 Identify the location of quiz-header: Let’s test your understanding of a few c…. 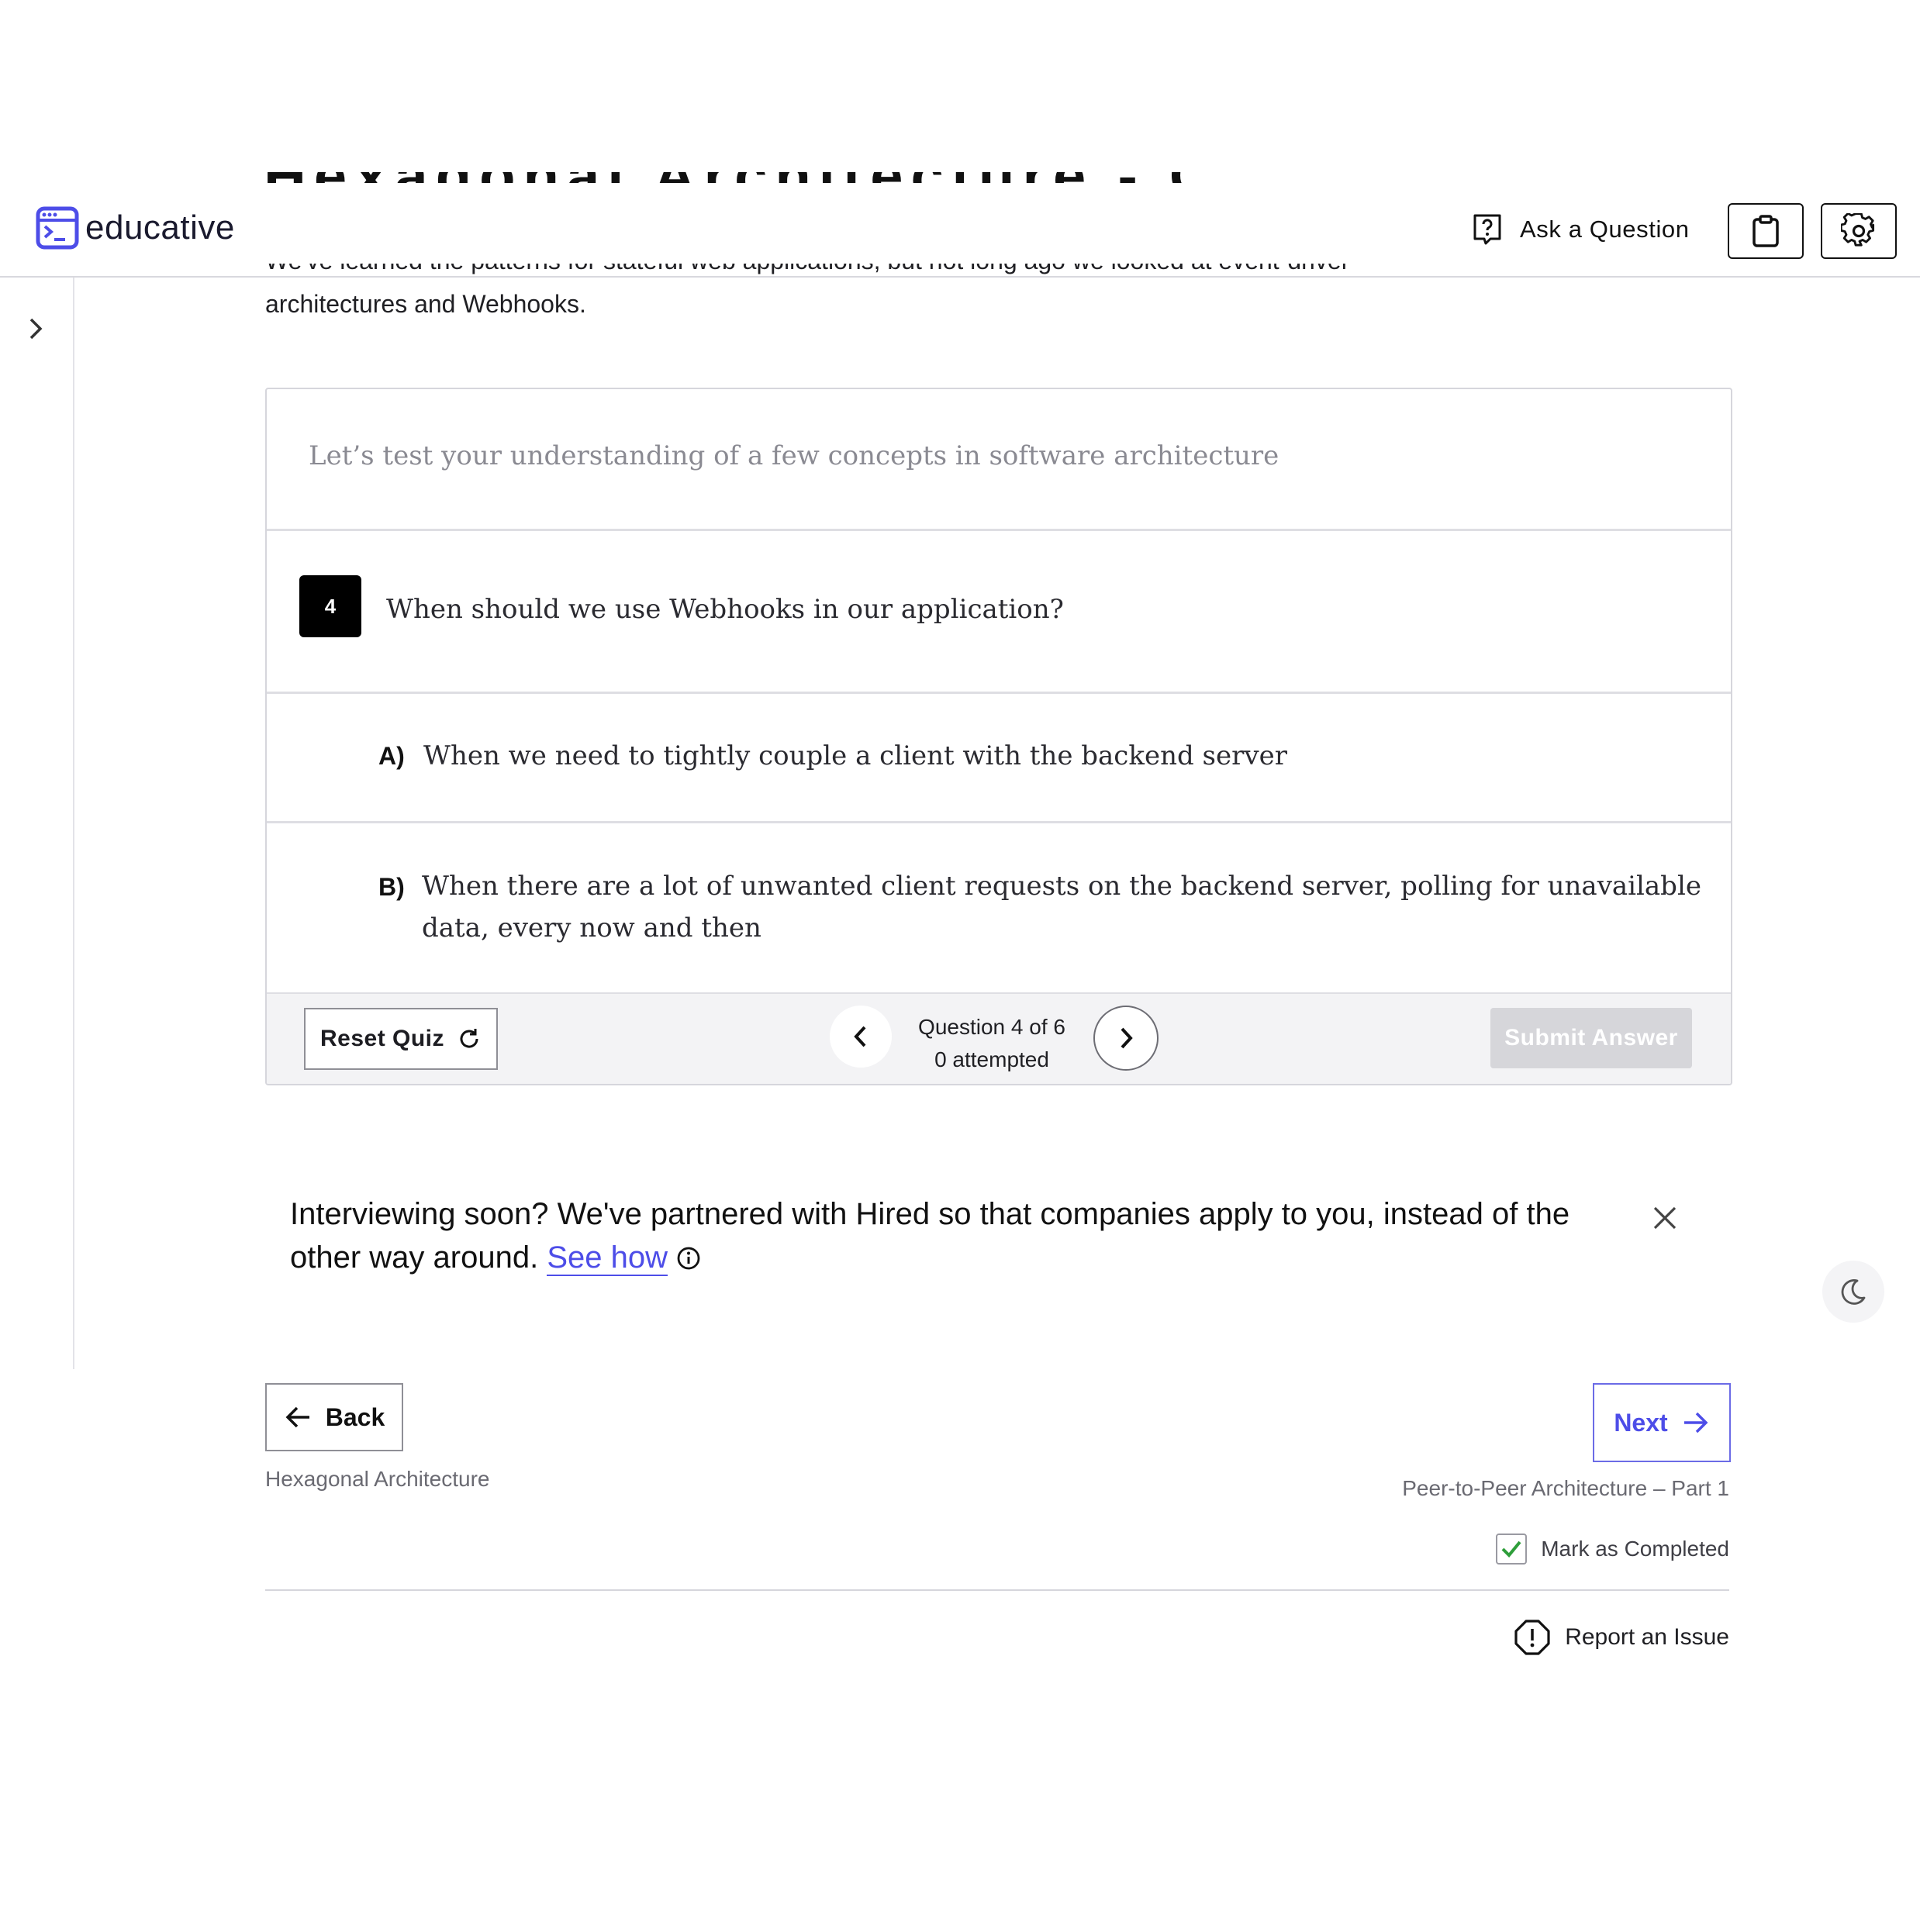
(999, 460).